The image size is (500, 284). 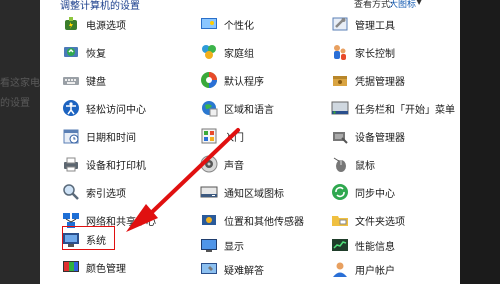 What do you see at coordinates (363, 192) in the screenshot?
I see `item-sync-center: 同步中心` at bounding box center [363, 192].